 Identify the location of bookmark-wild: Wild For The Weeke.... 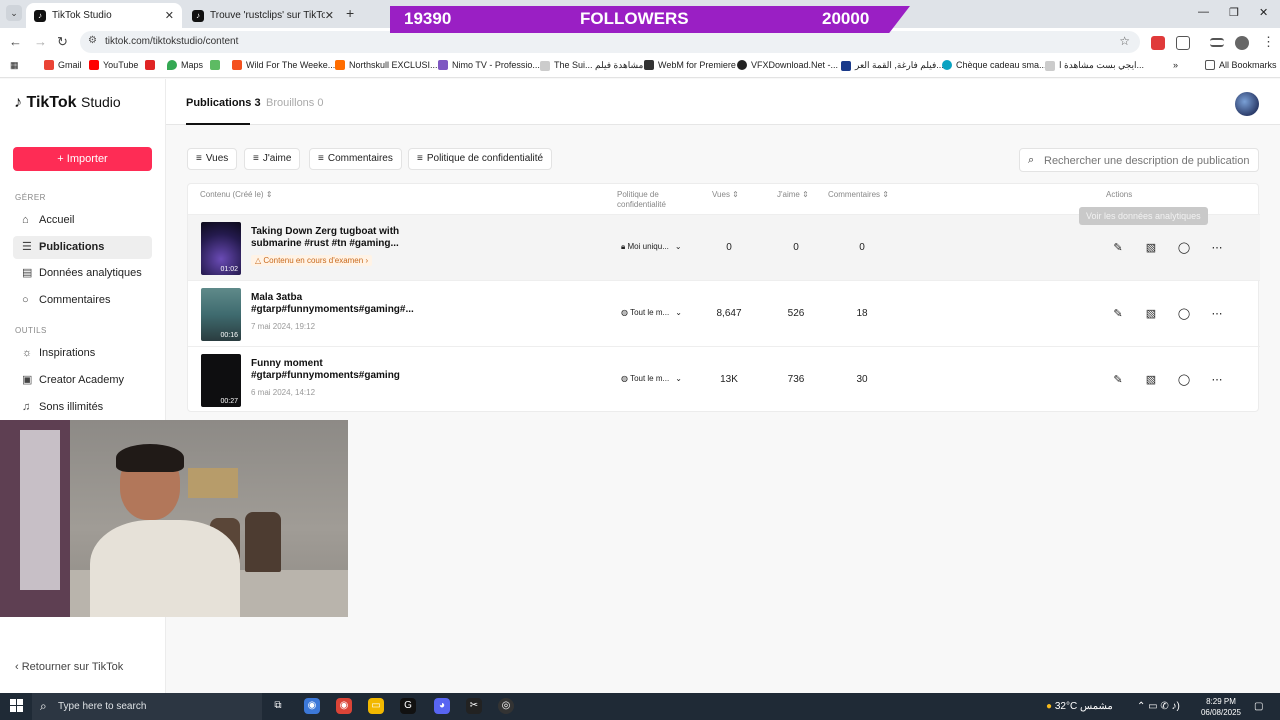
(283, 65).